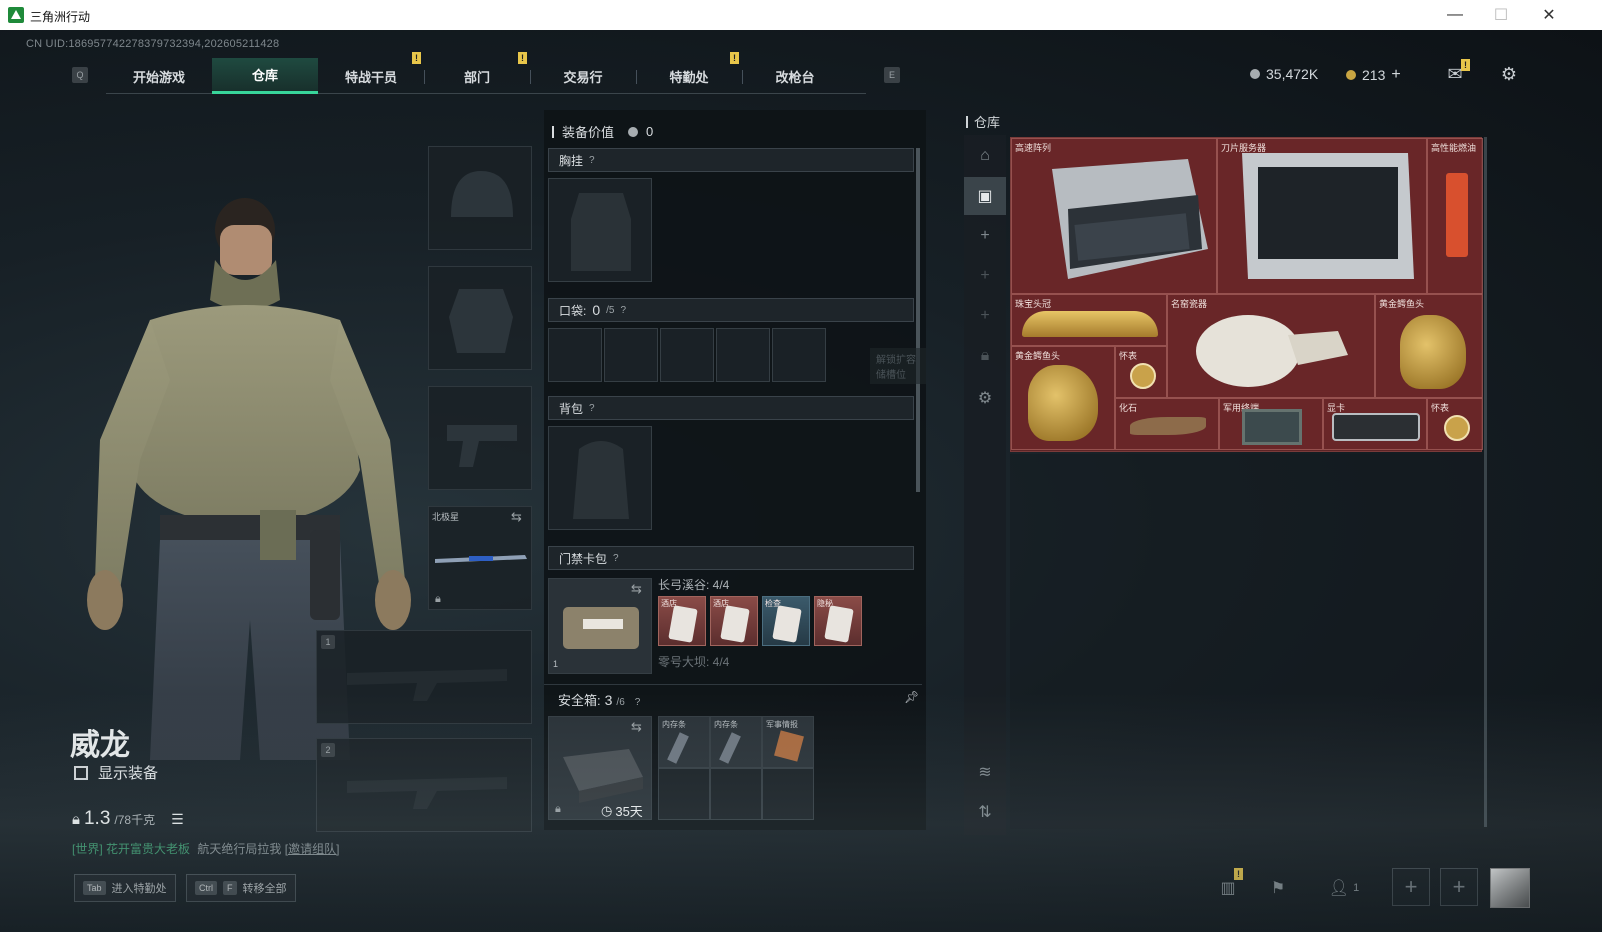 The height and width of the screenshot is (932, 1602). I want to click on safe-item: 军事情报, so click(788, 742).